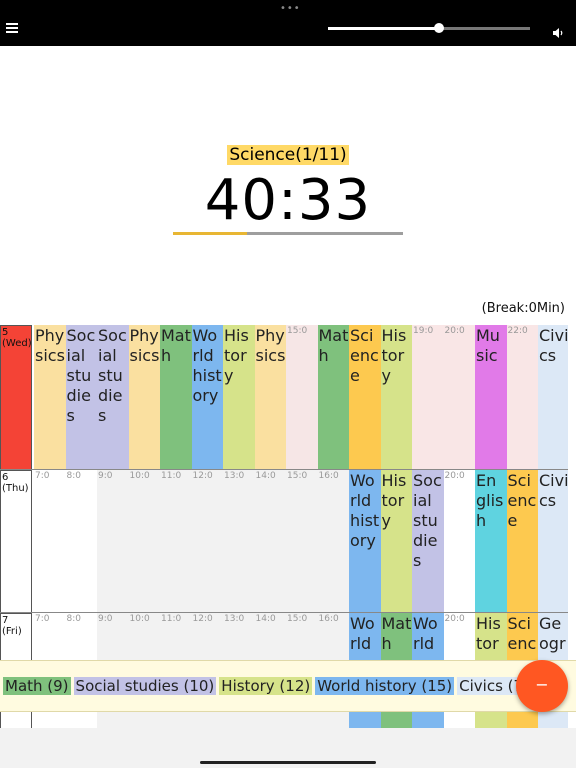 This screenshot has width=576, height=768. What do you see at coordinates (144, 541) in the screenshot?
I see `schedule-slot: 10:0` at bounding box center [144, 541].